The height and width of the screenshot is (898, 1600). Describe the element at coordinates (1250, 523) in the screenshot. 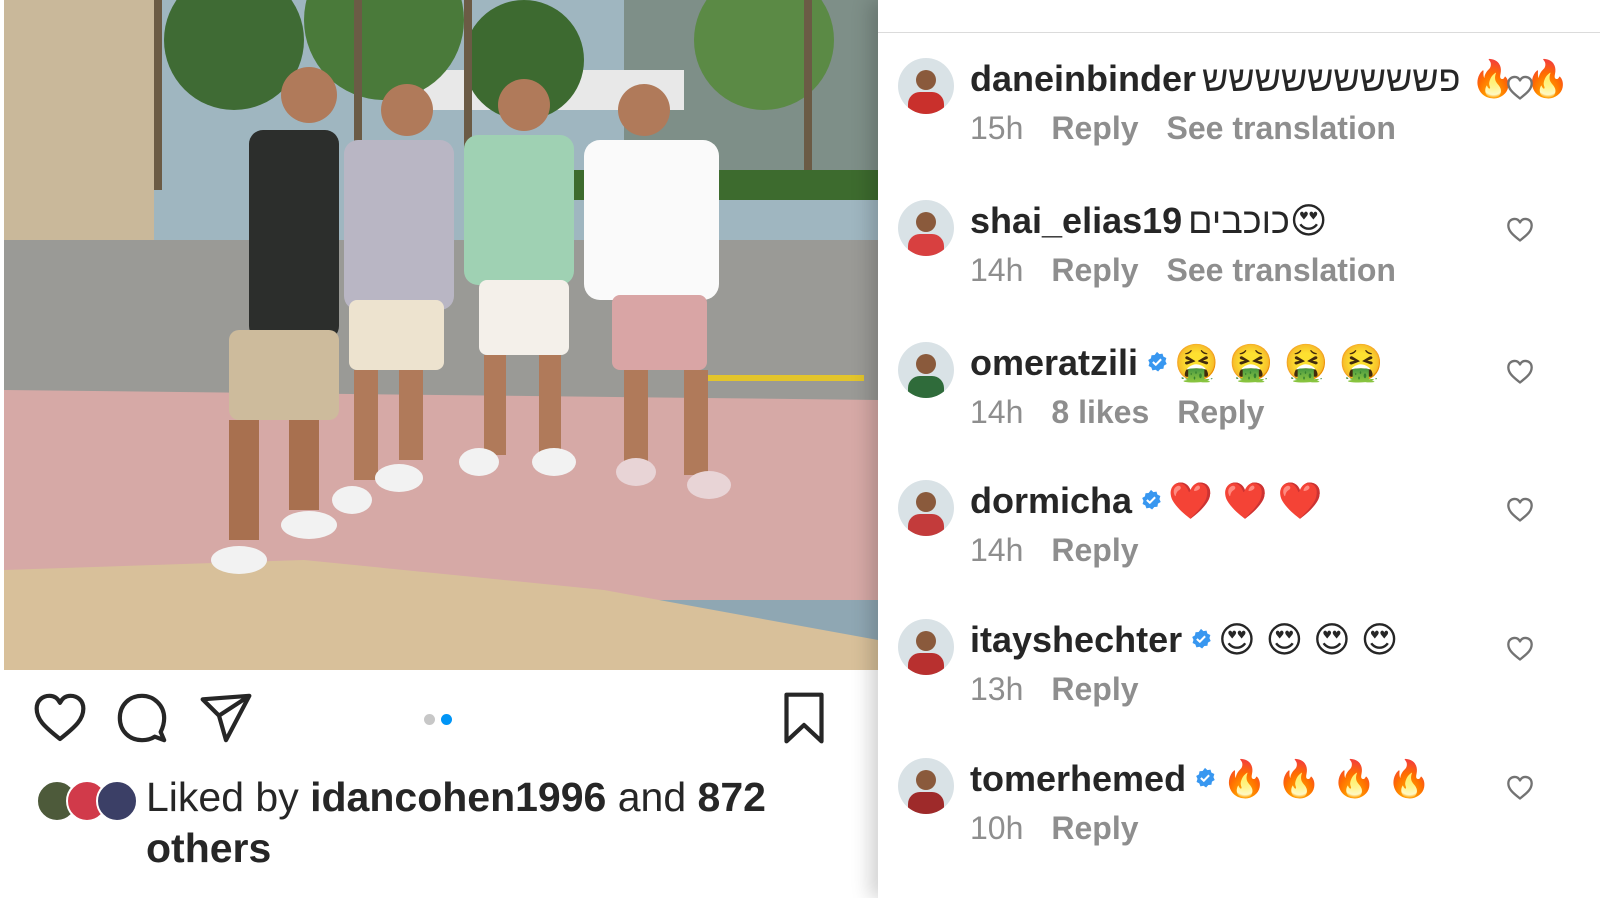

I see `comment-body: dormicha ❤️ ❤️ ❤️ 14h Reply` at that location.